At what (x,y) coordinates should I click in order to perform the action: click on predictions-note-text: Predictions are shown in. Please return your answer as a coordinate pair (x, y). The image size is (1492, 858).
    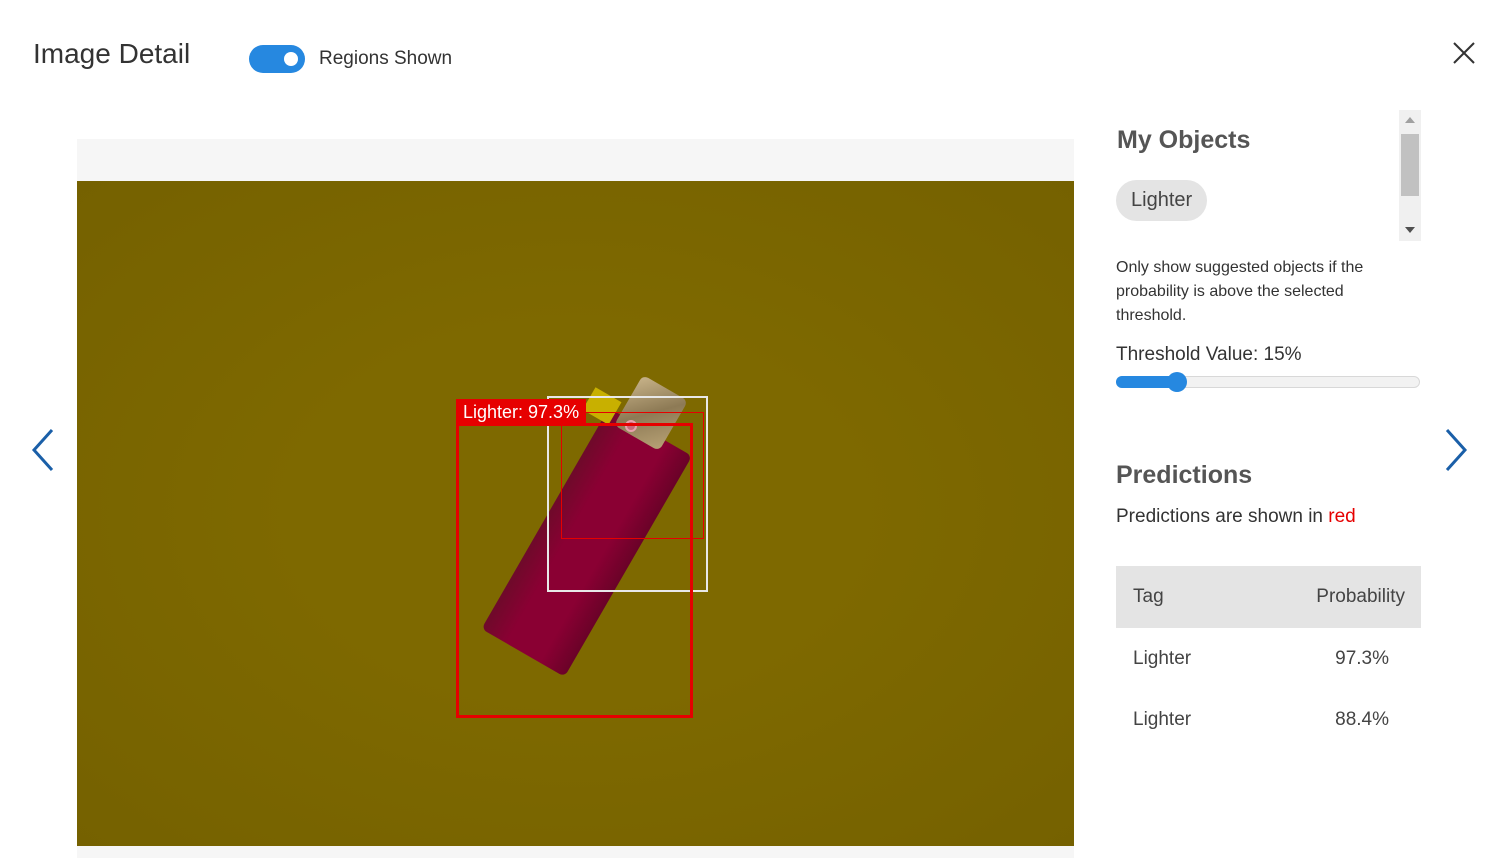
    Looking at the image, I should click on (1222, 516).